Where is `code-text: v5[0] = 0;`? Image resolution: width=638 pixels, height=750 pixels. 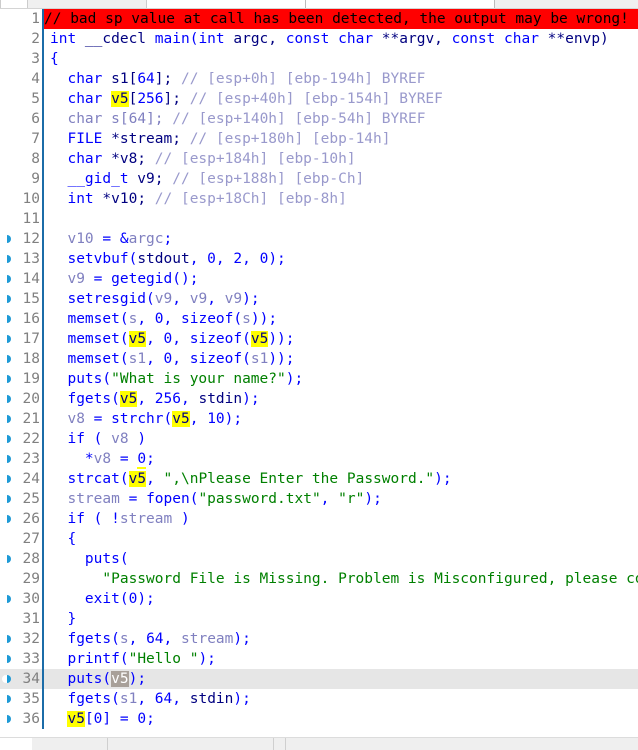
code-text: v5[0] = 0; is located at coordinates (341, 719).